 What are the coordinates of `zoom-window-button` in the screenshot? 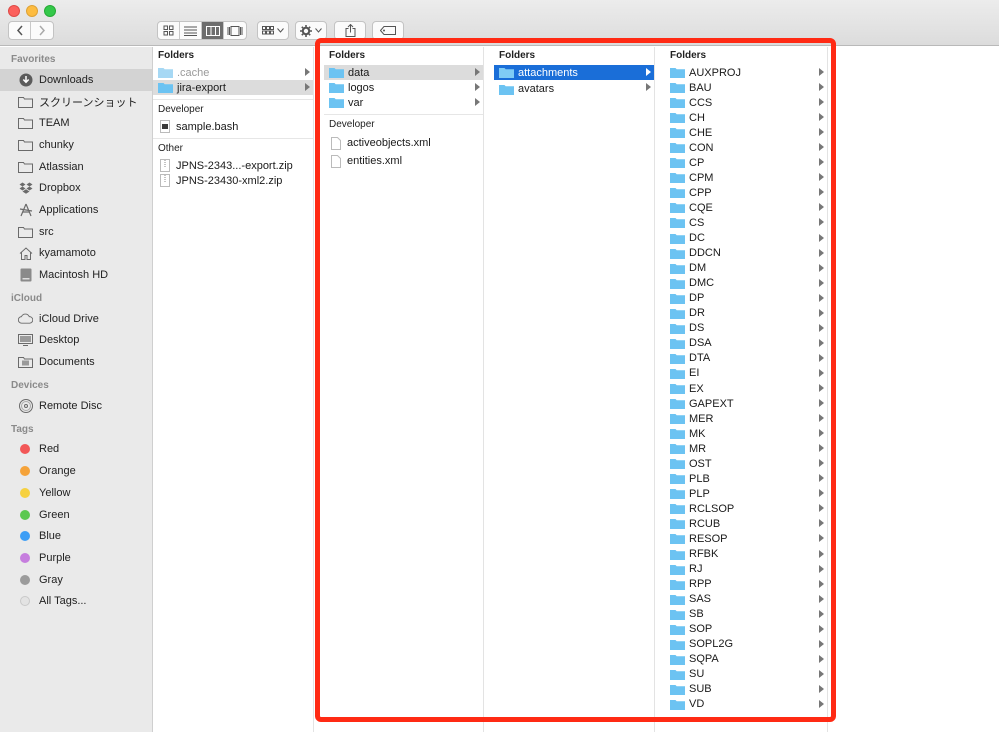 It's located at (50, 11).